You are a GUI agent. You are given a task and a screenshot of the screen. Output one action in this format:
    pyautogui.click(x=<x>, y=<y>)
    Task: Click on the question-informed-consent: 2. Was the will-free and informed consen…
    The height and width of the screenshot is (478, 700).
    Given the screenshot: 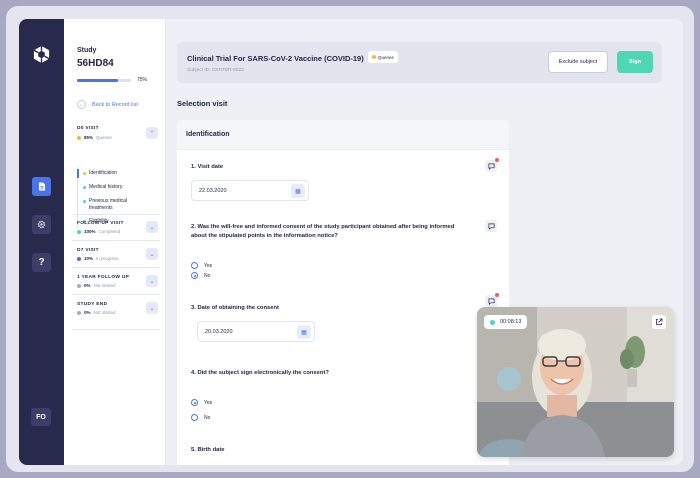 What is the action you would take?
    pyautogui.click(x=323, y=231)
    